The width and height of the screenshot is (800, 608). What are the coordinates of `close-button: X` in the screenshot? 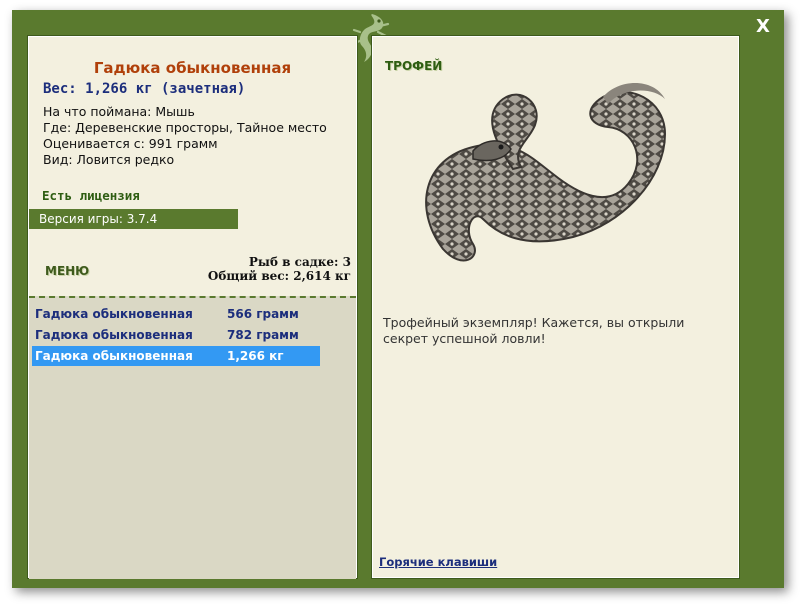 It's located at (763, 27).